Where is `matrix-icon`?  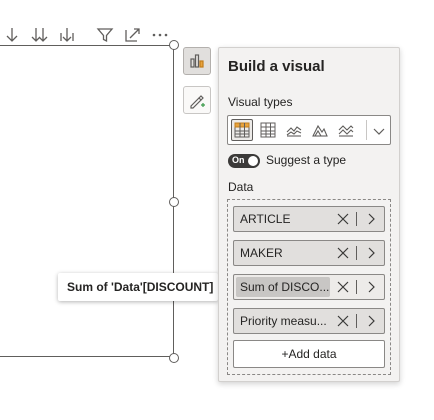
matrix-icon is located at coordinates (242, 130).